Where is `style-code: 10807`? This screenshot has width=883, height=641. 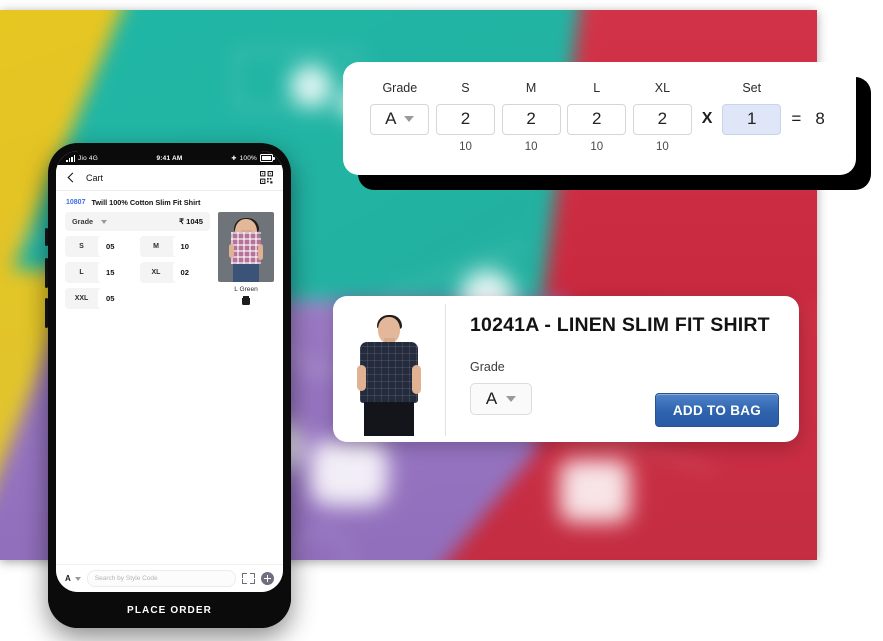 style-code: 10807 is located at coordinates (75, 202).